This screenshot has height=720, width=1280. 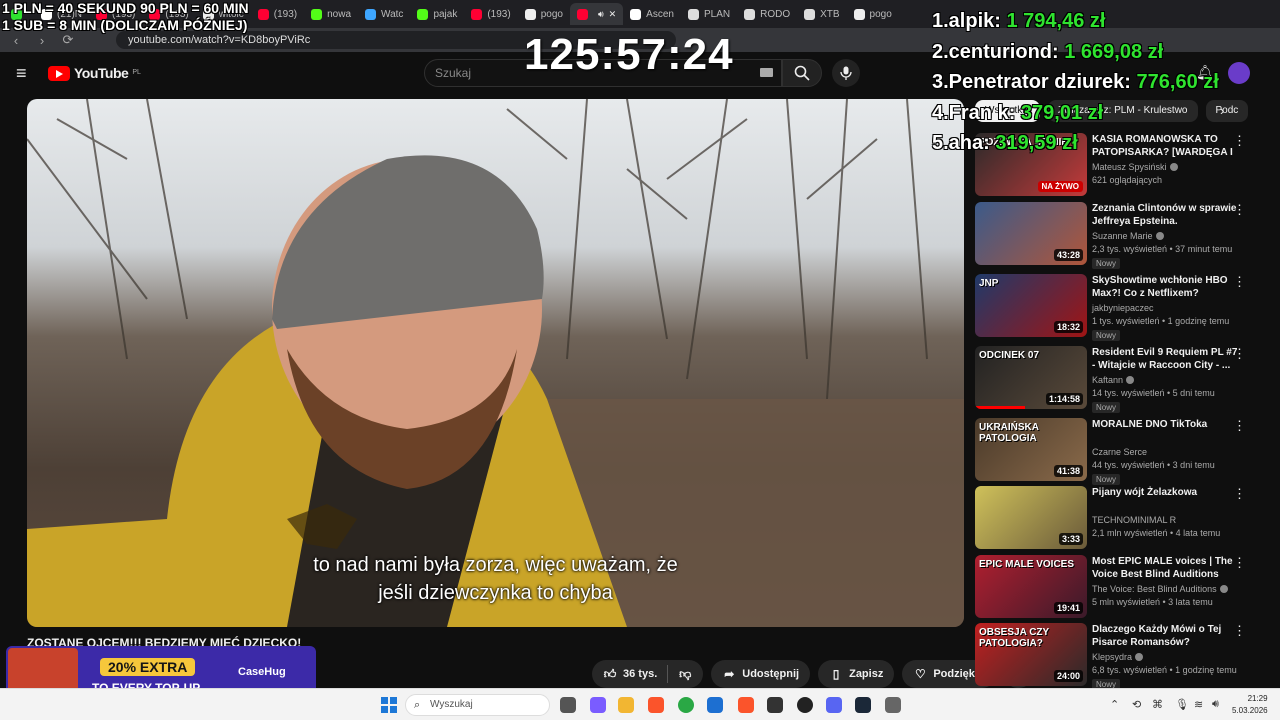 I want to click on save-button: ▯ Zapisz, so click(x=856, y=674).